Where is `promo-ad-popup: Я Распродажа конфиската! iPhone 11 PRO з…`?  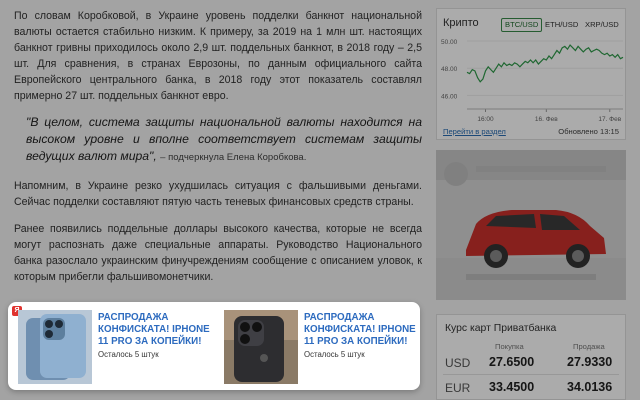 promo-ad-popup: Я Распродажа конфиската! iPhone 11 PRO з… is located at coordinates (214, 346).